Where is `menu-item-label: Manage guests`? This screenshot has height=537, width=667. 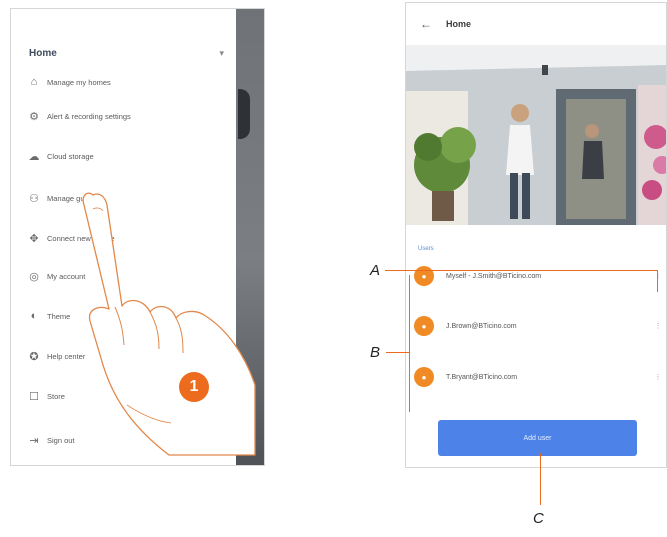
menu-item-label: Manage guests is located at coordinates (73, 198).